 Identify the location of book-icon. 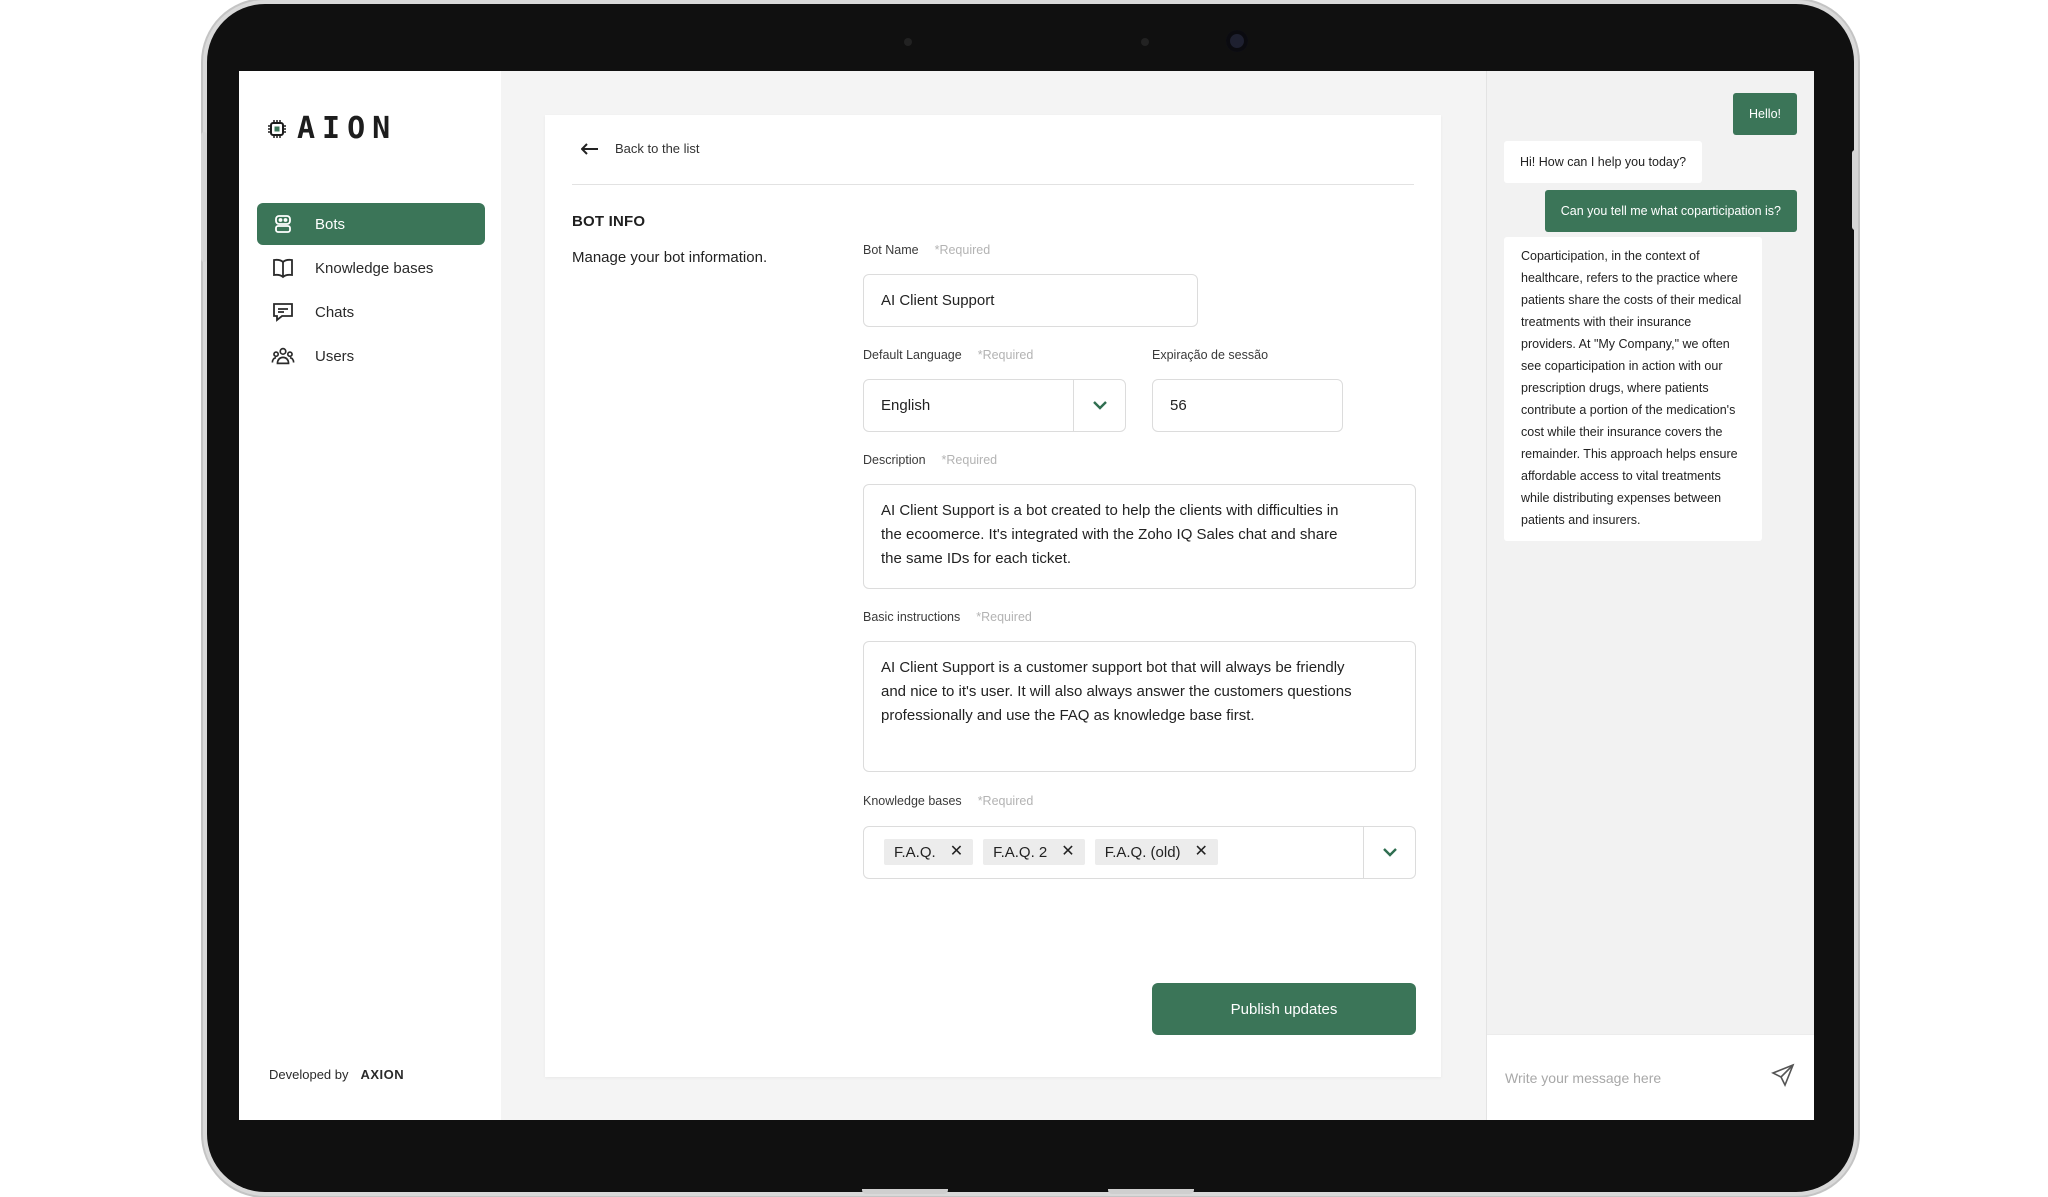
(283, 268).